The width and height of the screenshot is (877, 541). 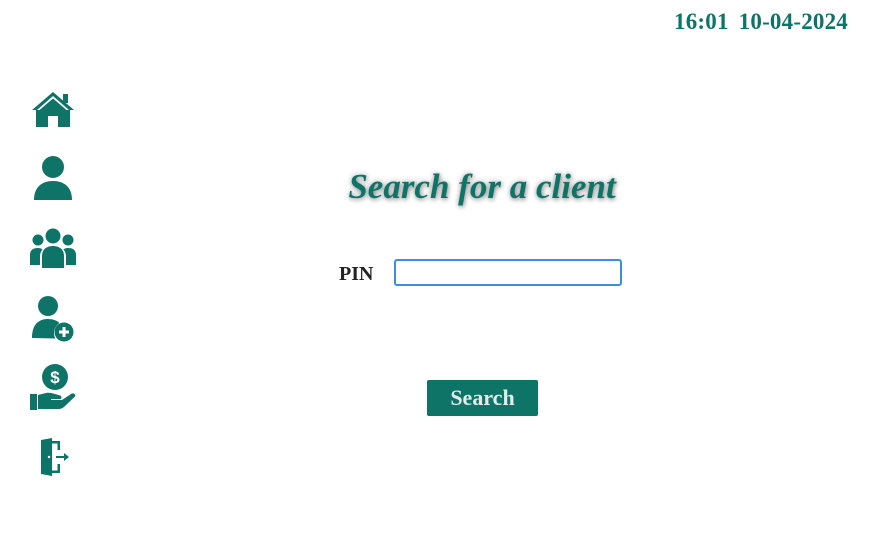 I want to click on pin-label: PIN, so click(x=356, y=274).